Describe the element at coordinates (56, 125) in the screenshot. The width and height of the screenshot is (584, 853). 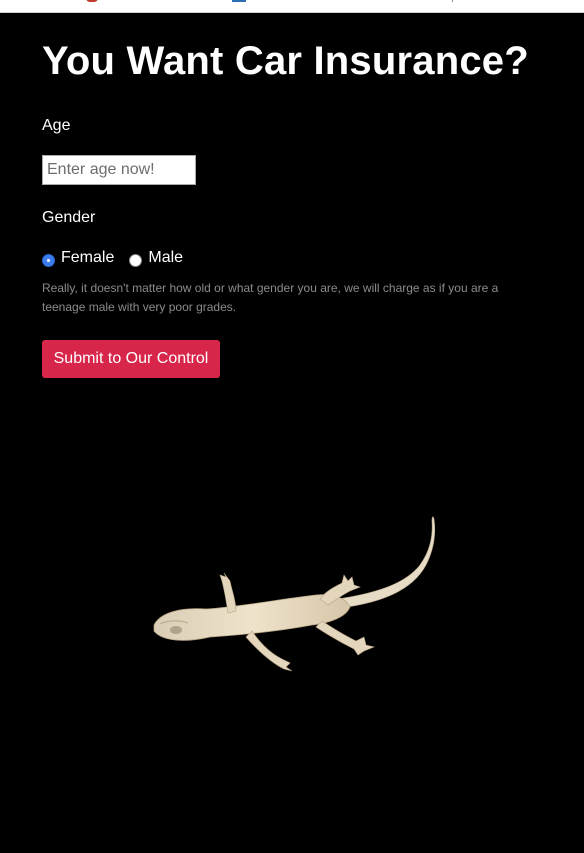
I see `age-label: Age` at that location.